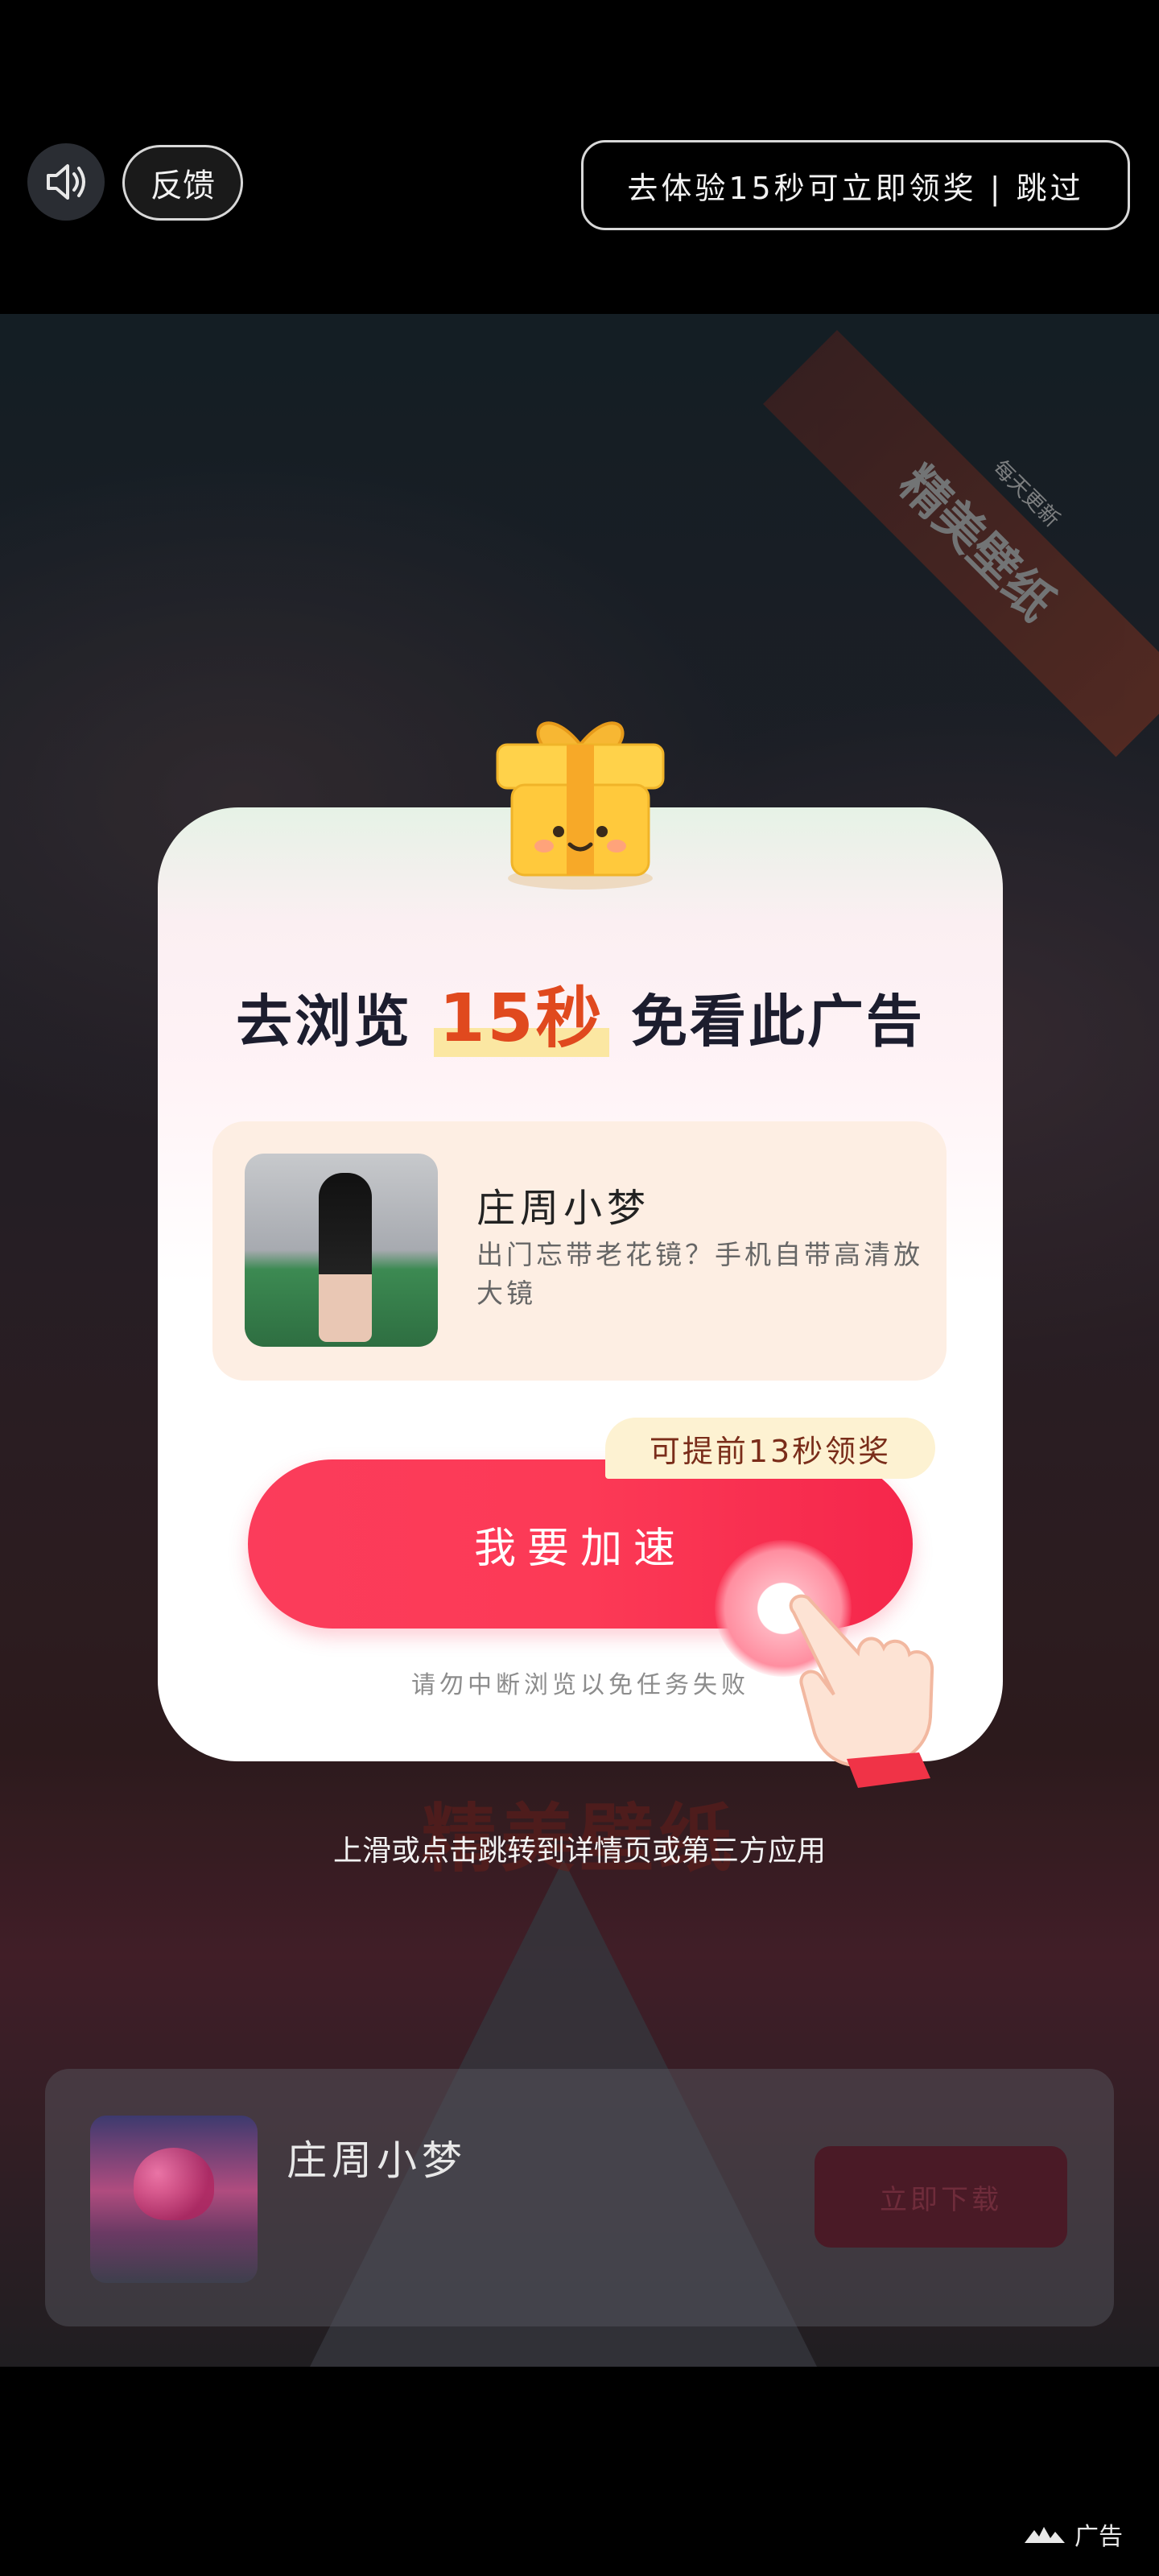 This screenshot has height=2576, width=1159. What do you see at coordinates (861, 1691) in the screenshot?
I see `pointing-hand-icon` at bounding box center [861, 1691].